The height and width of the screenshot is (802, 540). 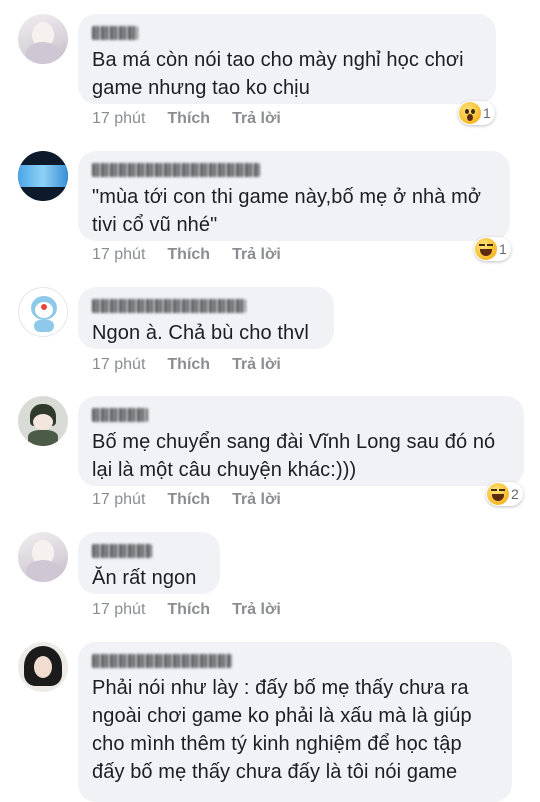 I want to click on reaction-summary: 2, so click(x=504, y=494).